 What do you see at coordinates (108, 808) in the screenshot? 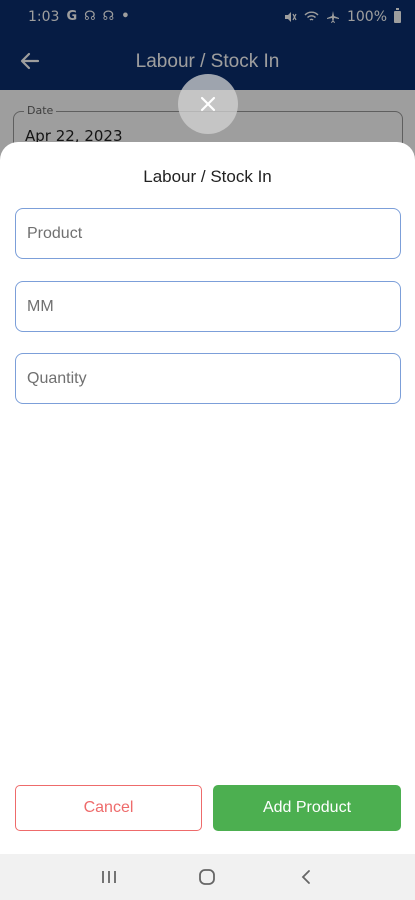
I see `cancel-button: Cancel` at bounding box center [108, 808].